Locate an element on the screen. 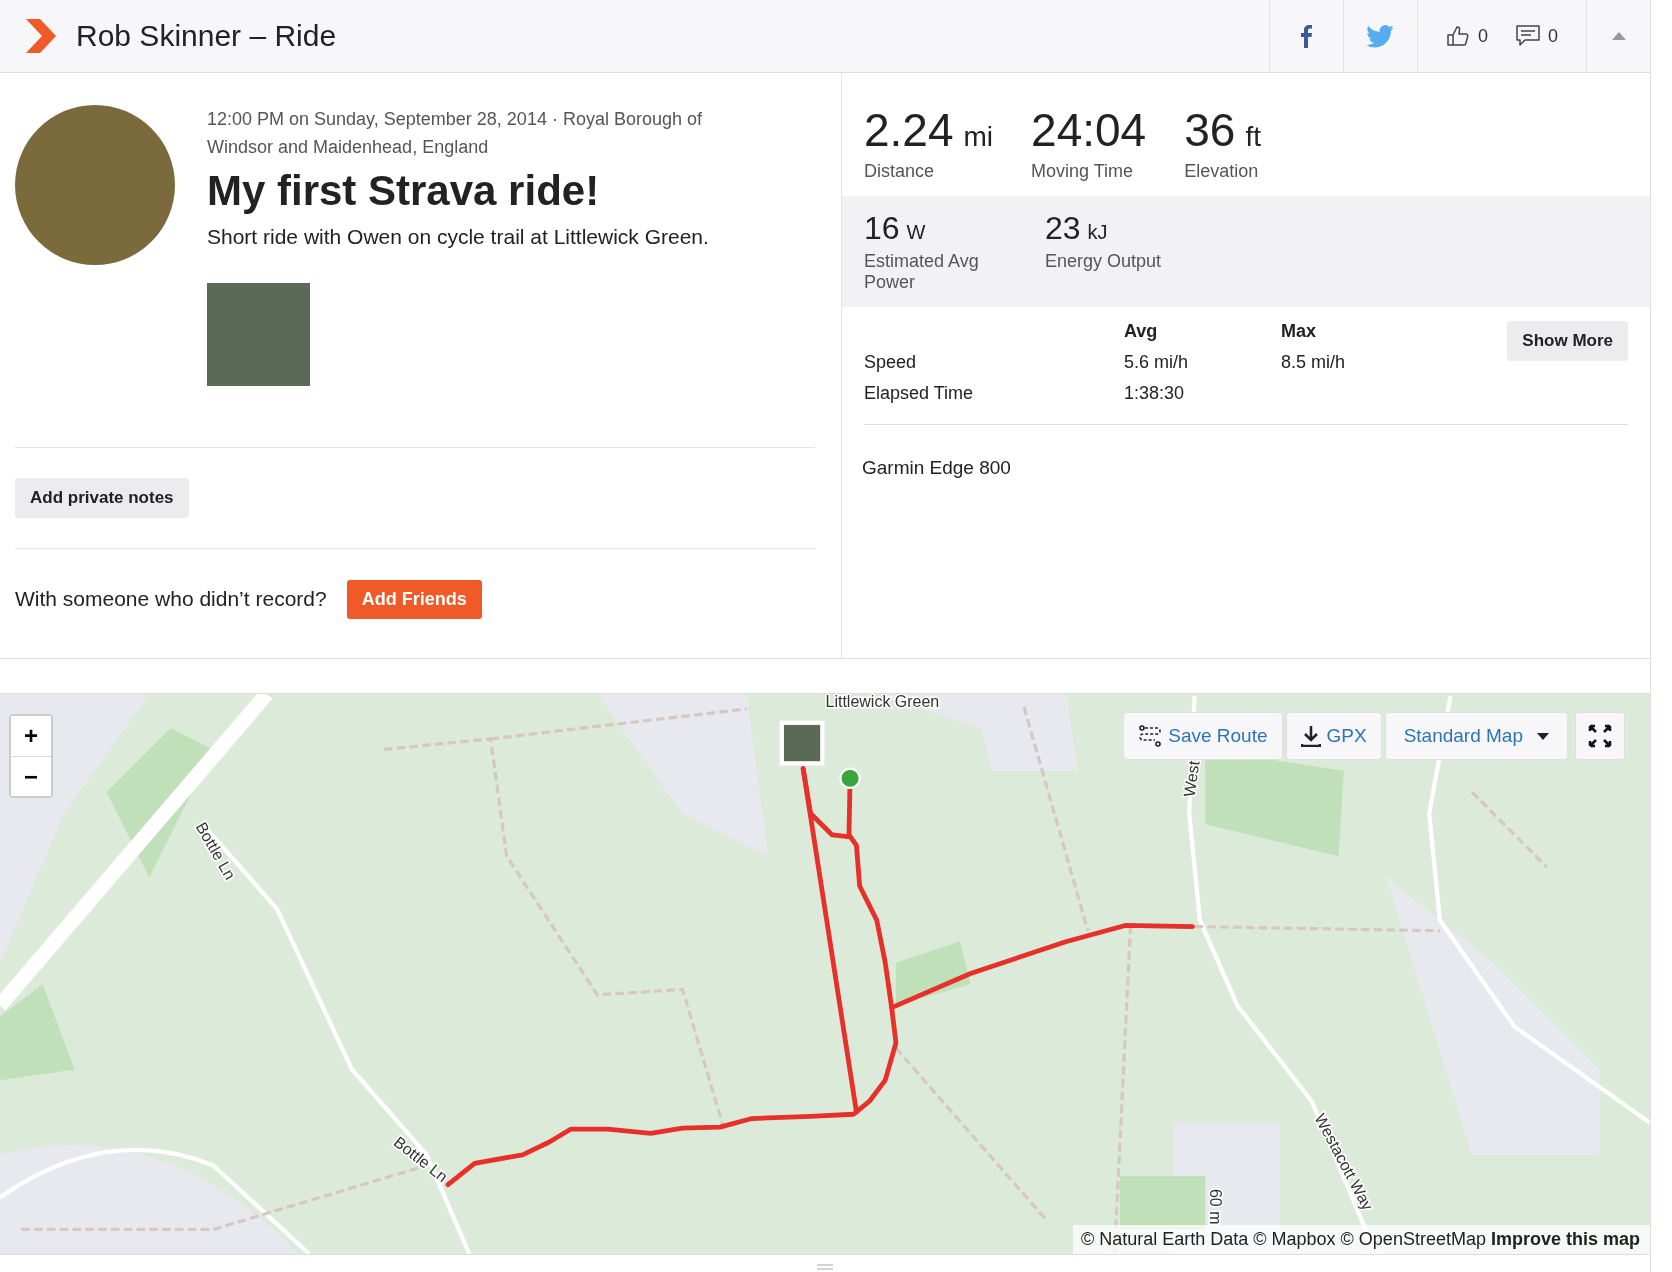 The height and width of the screenshot is (1272, 1672). map-label: West is located at coordinates (1191, 778).